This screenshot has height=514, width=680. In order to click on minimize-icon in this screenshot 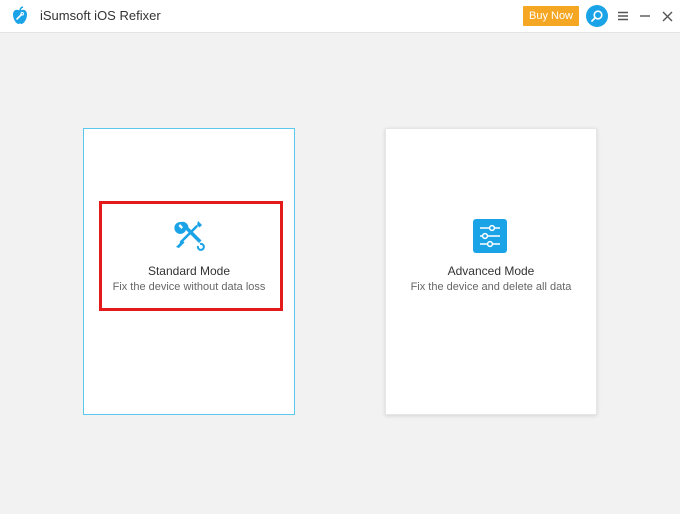, I will do `click(645, 16)`.